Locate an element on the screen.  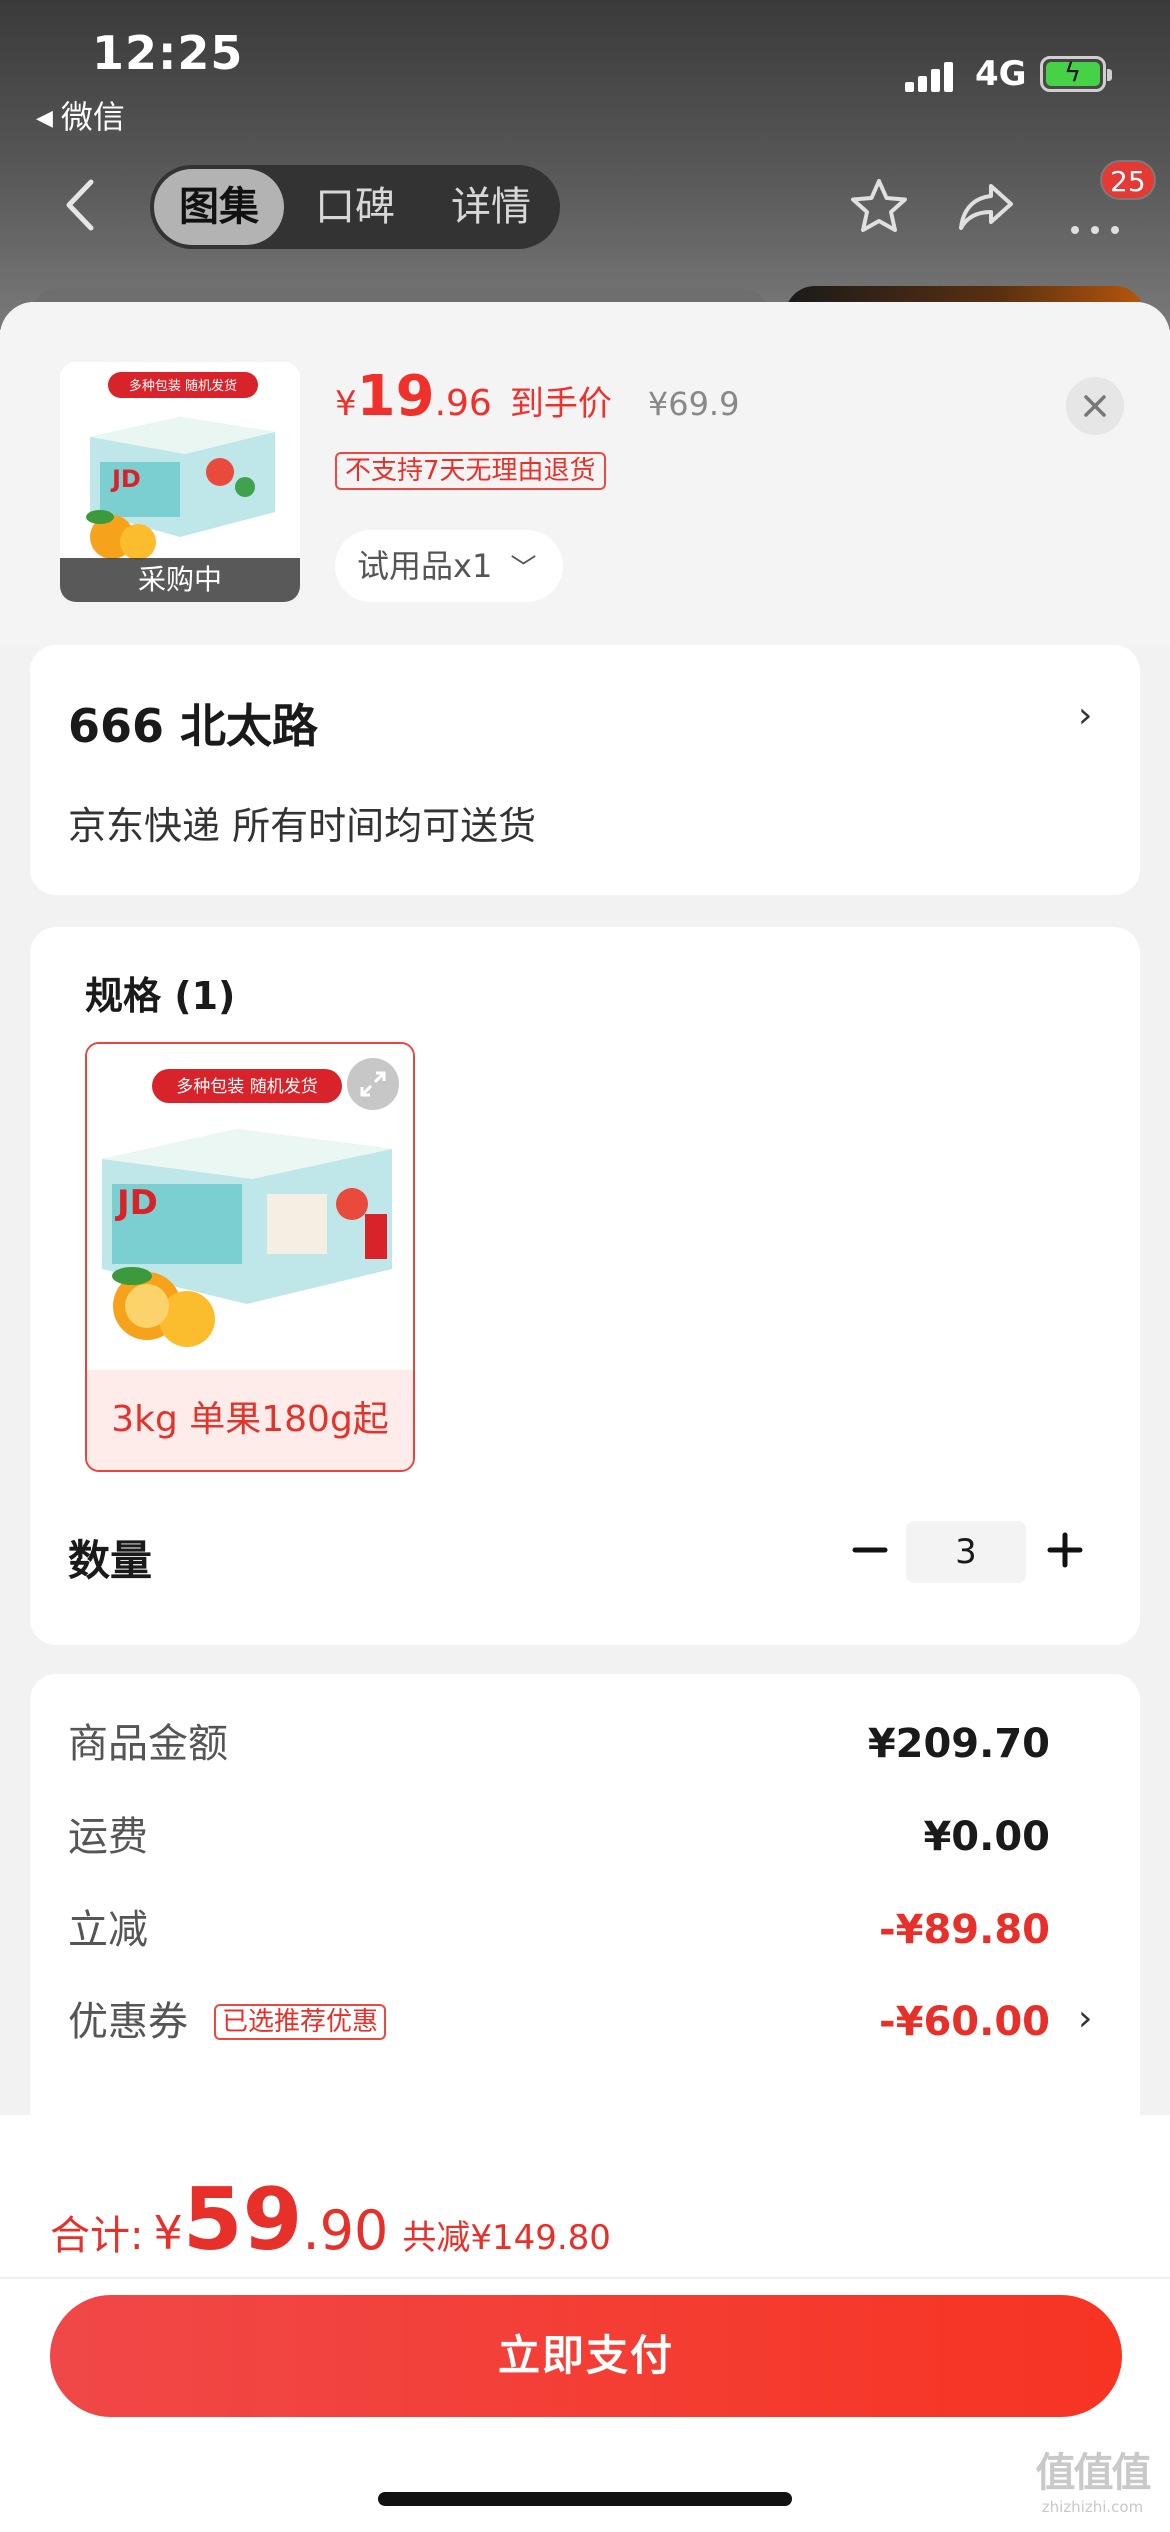
page-header-background: 12:25 ◀ 微信 4G ϟ 图集 口碑 详情 25 is located at coordinates (585, 174).